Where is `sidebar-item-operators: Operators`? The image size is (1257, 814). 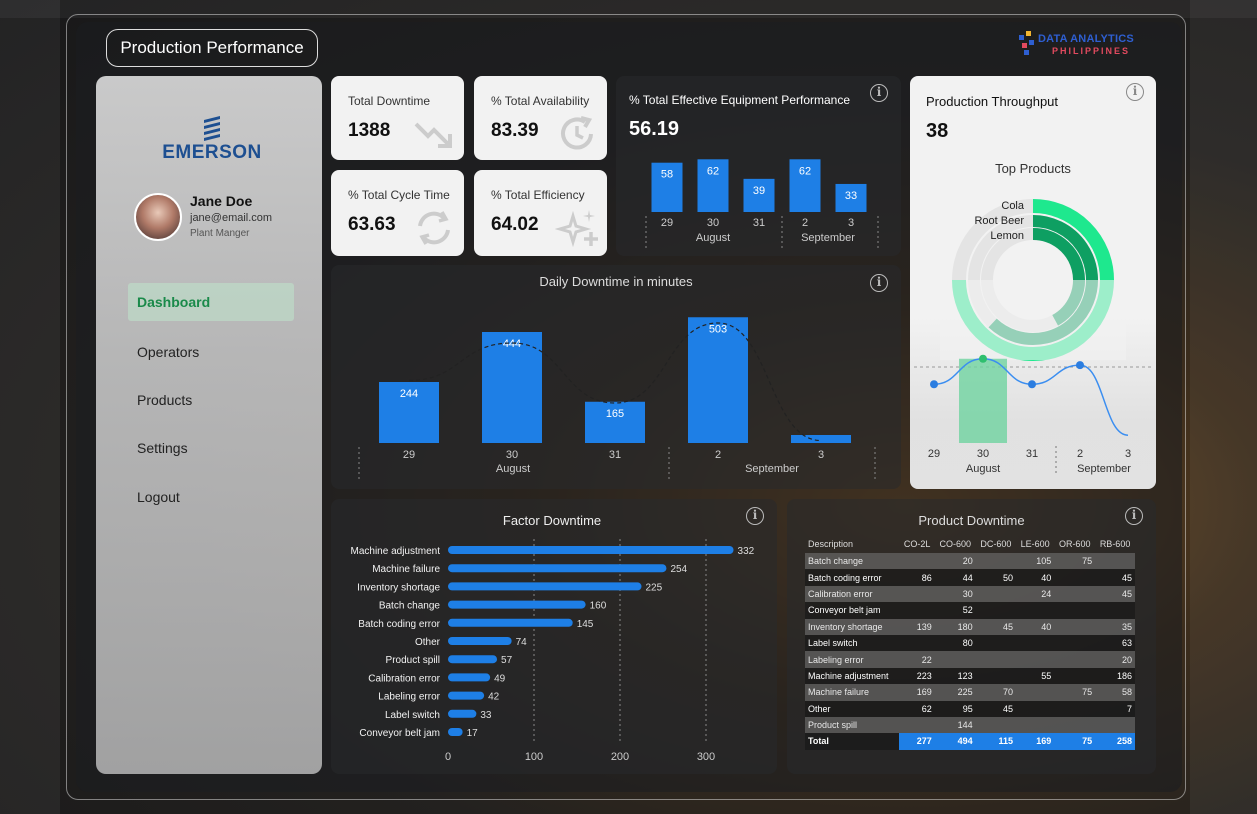
sidebar-item-operators: Operators is located at coordinates (211, 352).